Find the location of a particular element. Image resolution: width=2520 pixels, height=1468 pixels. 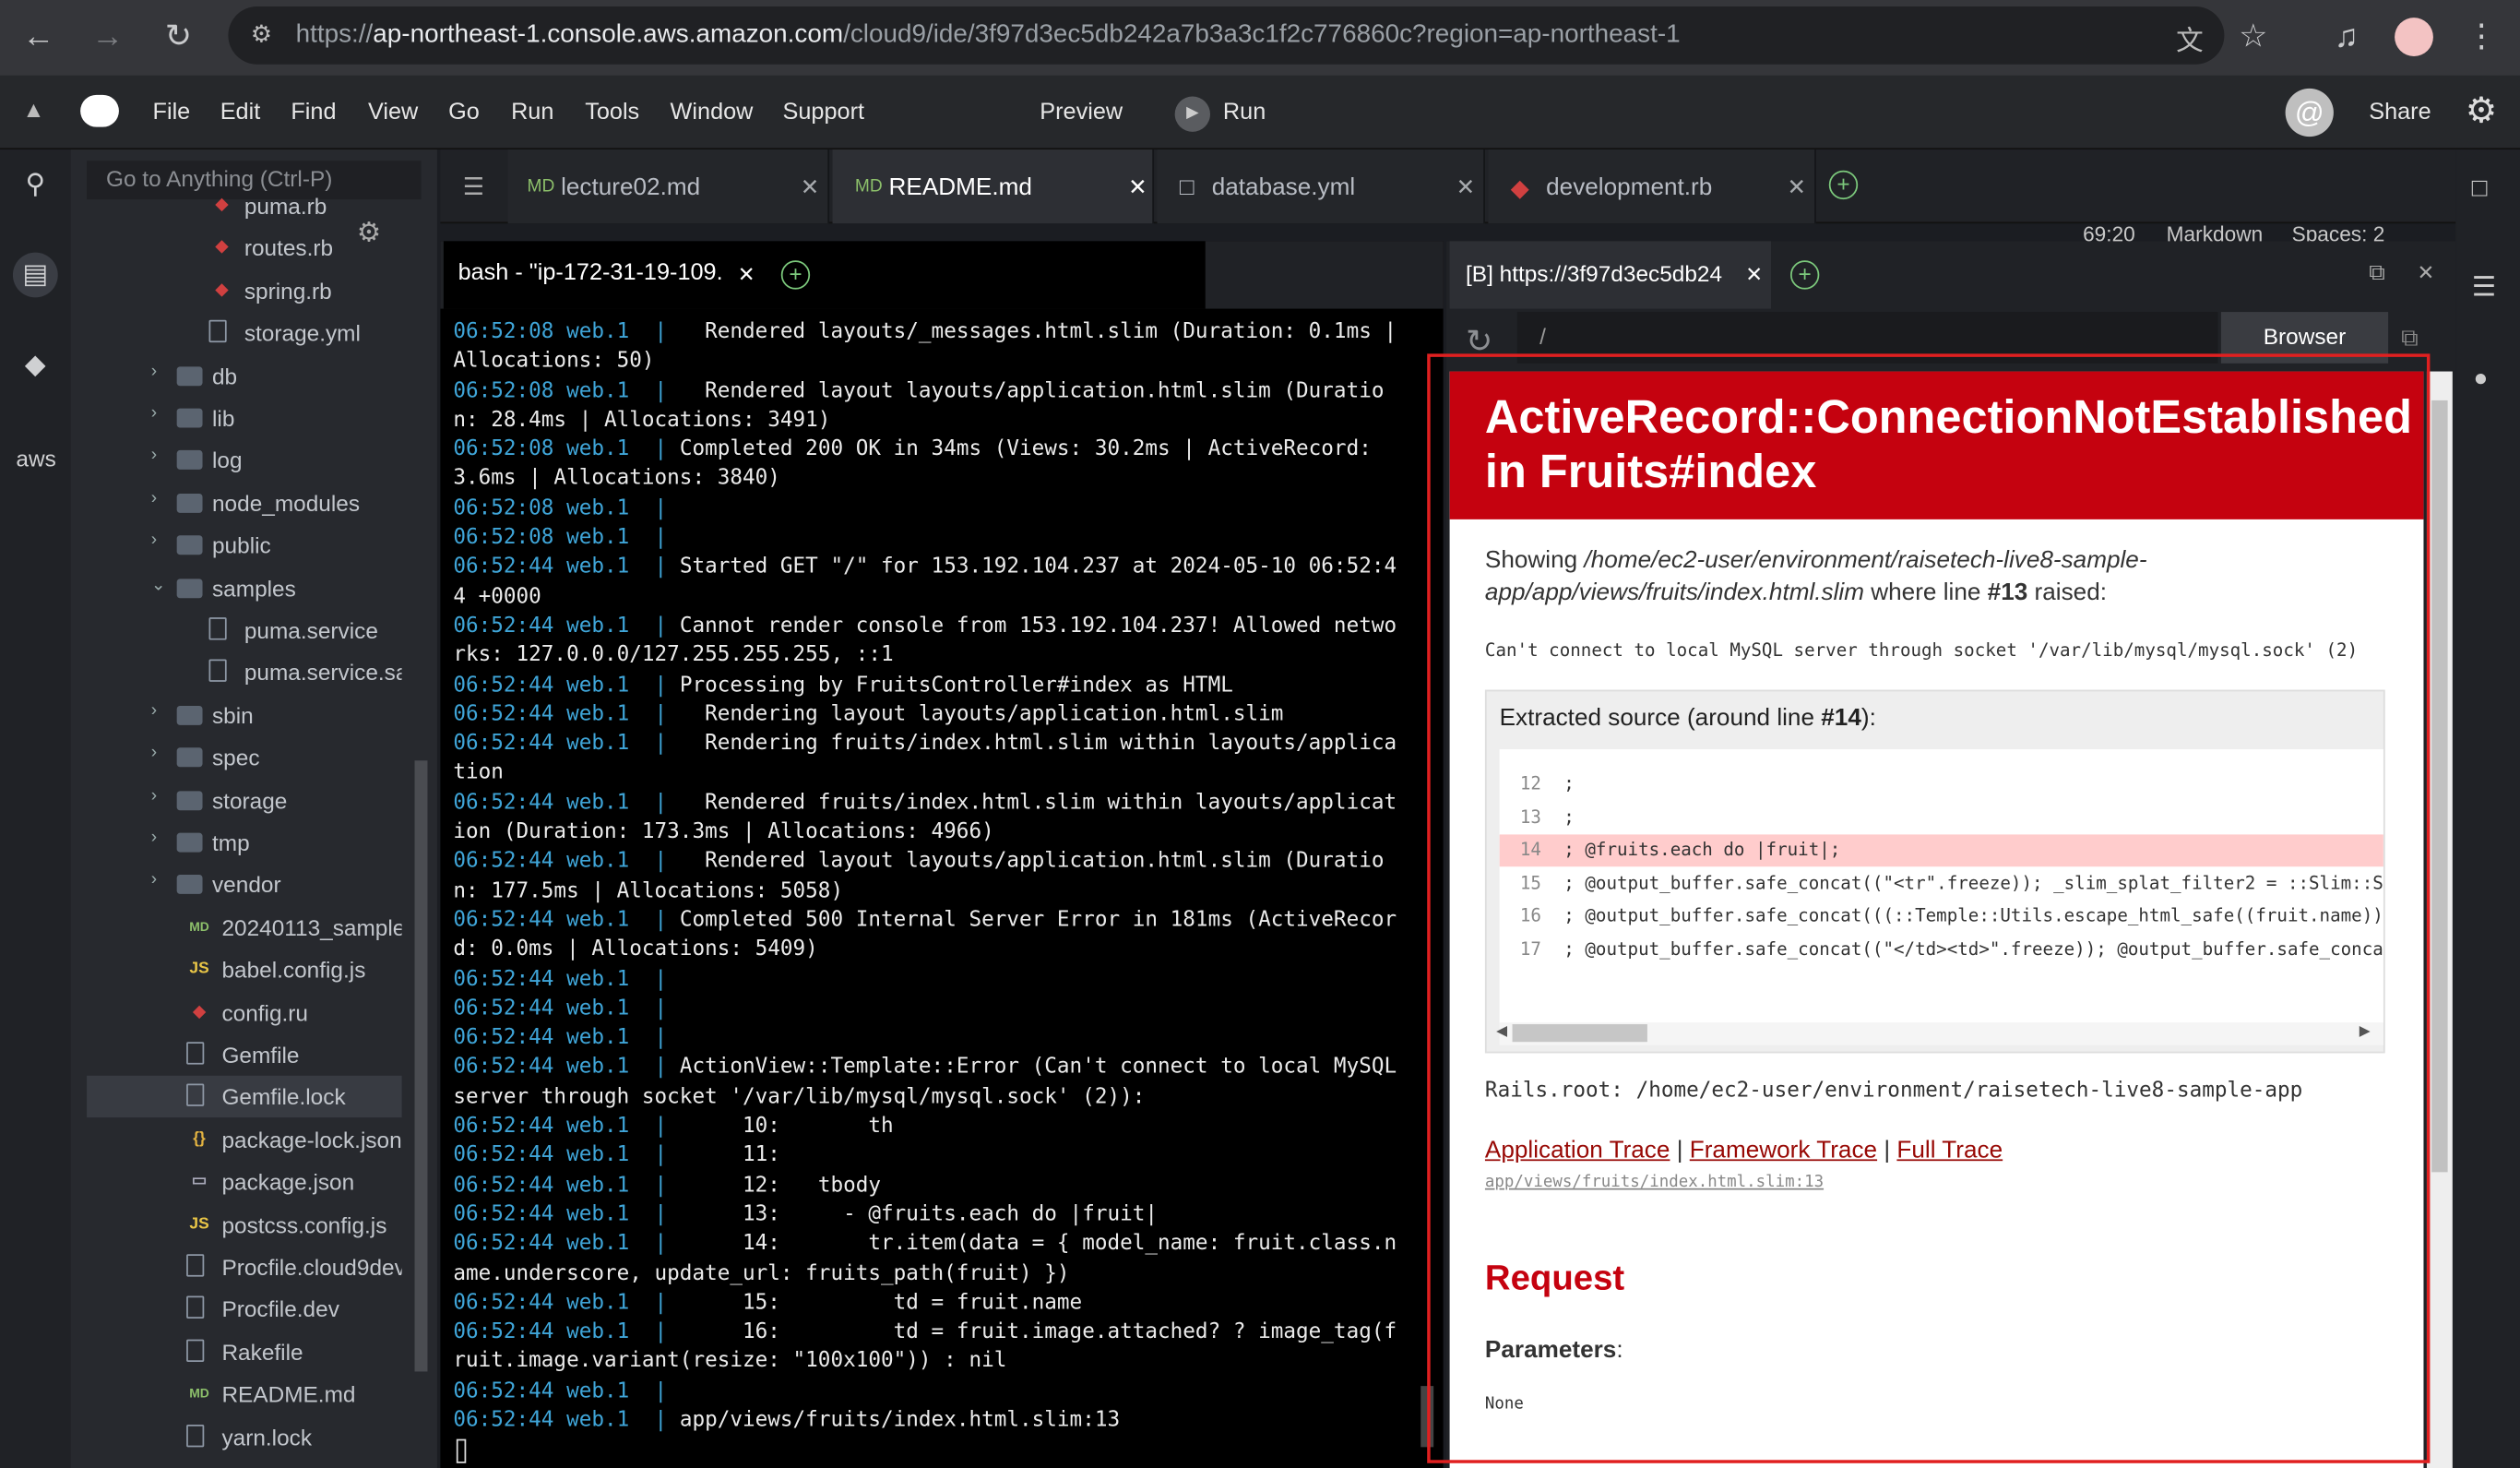

site-info-icon: ⚙ is located at coordinates (261, 34).